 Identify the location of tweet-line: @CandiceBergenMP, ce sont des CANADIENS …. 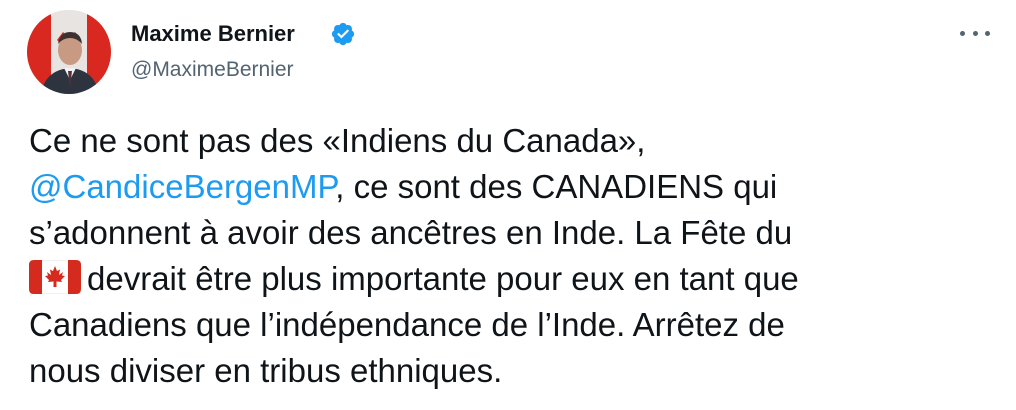
(516, 187).